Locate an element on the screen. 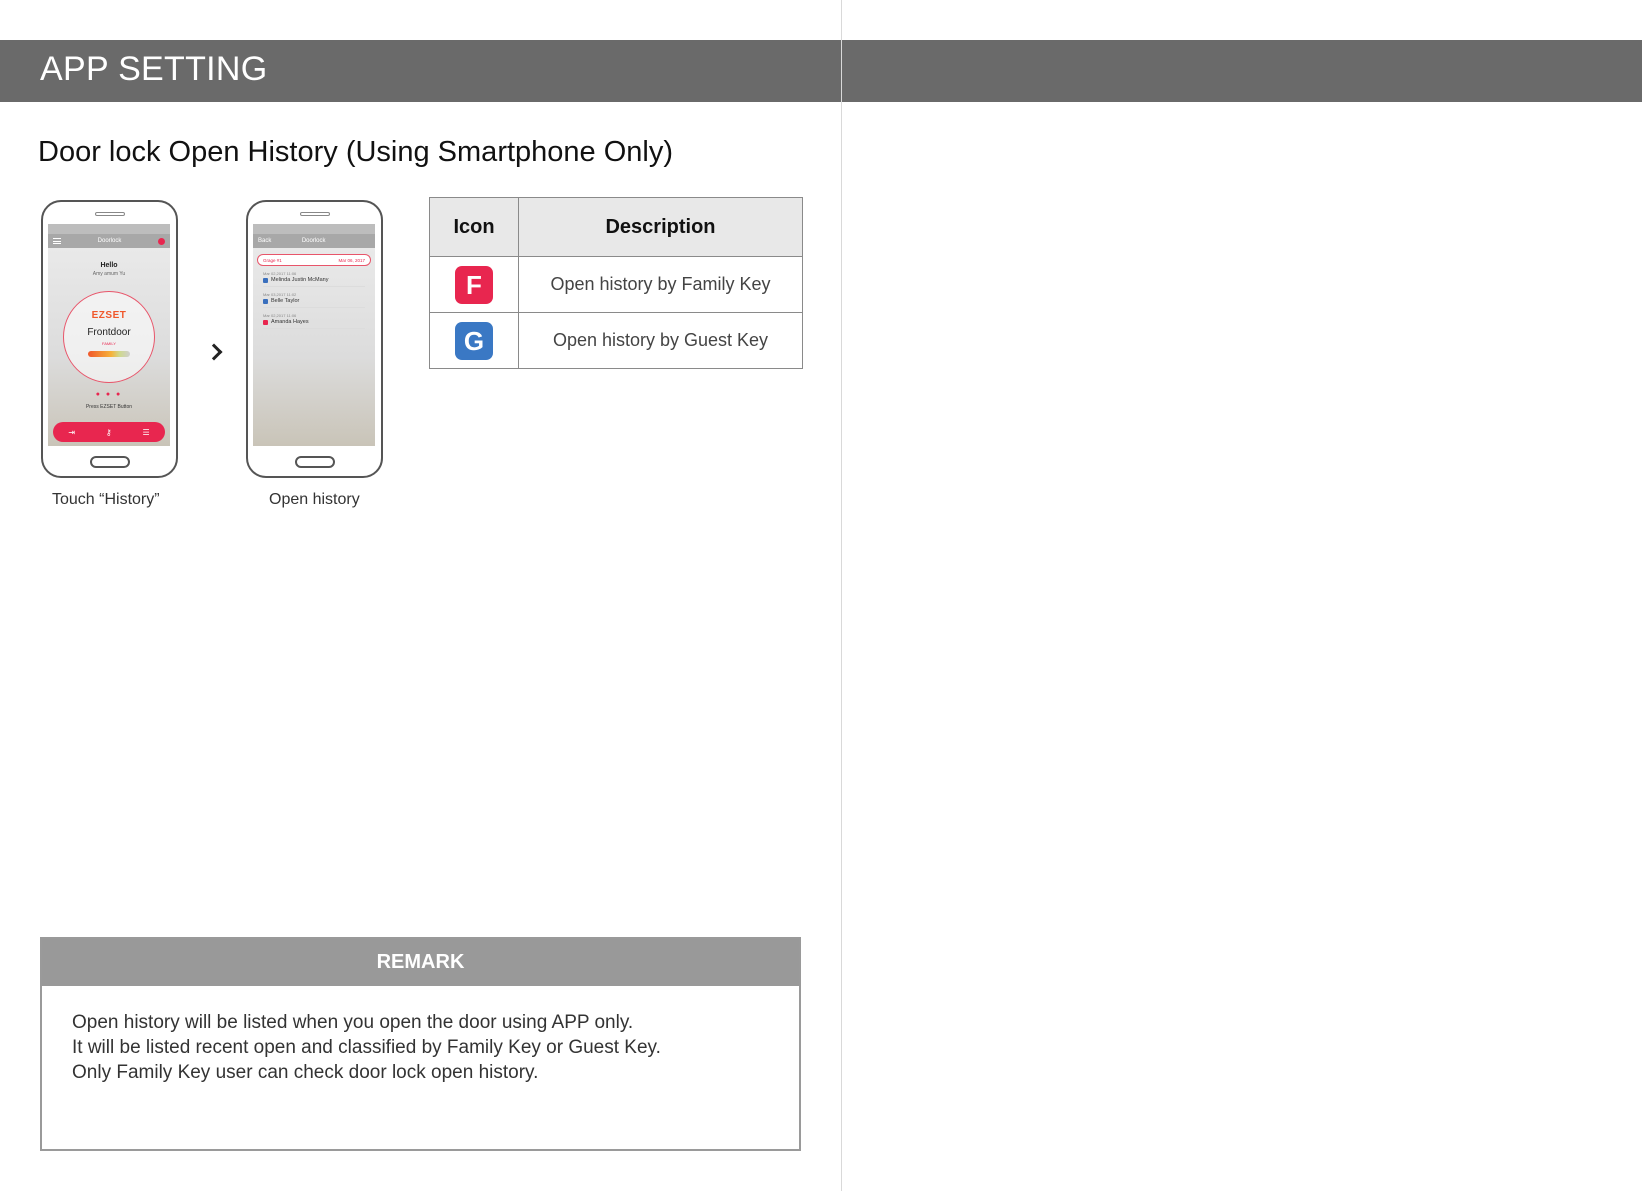 This screenshot has width=1642, height=1191. page-dots: ● ● ● is located at coordinates (109, 394).